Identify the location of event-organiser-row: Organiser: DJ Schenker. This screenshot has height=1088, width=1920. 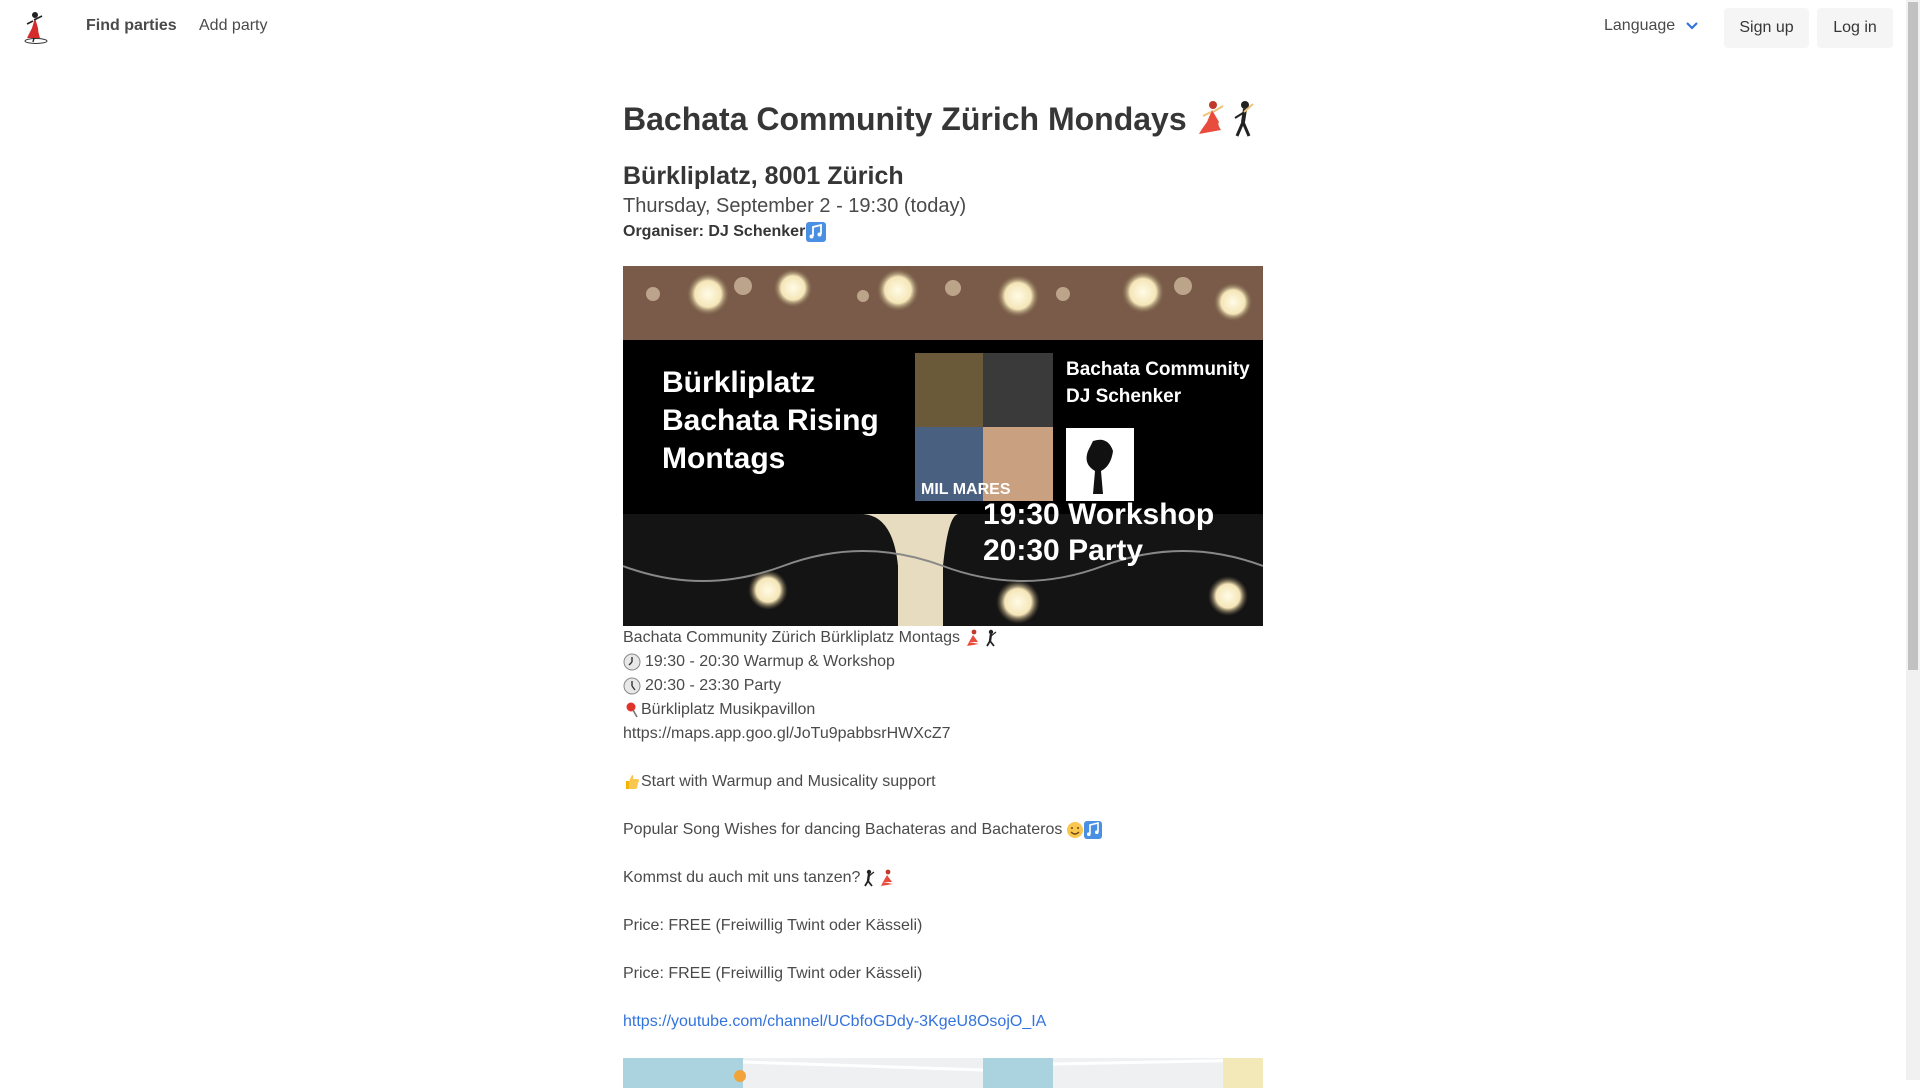
(725, 232).